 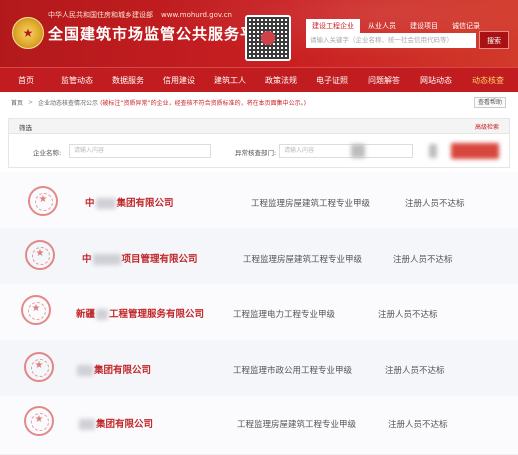 I want to click on company-name-input: 请输入内容, so click(x=140, y=151).